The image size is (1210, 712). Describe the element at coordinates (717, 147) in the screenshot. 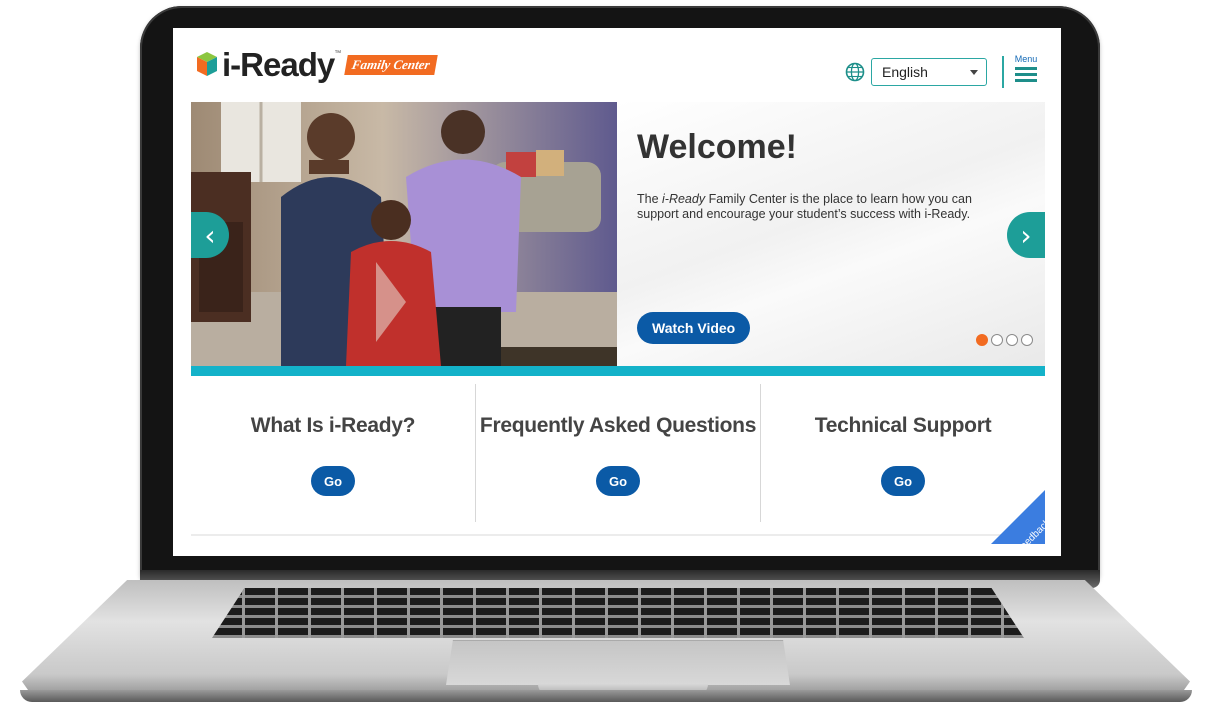

I see `hero-title: Welcome!` at that location.